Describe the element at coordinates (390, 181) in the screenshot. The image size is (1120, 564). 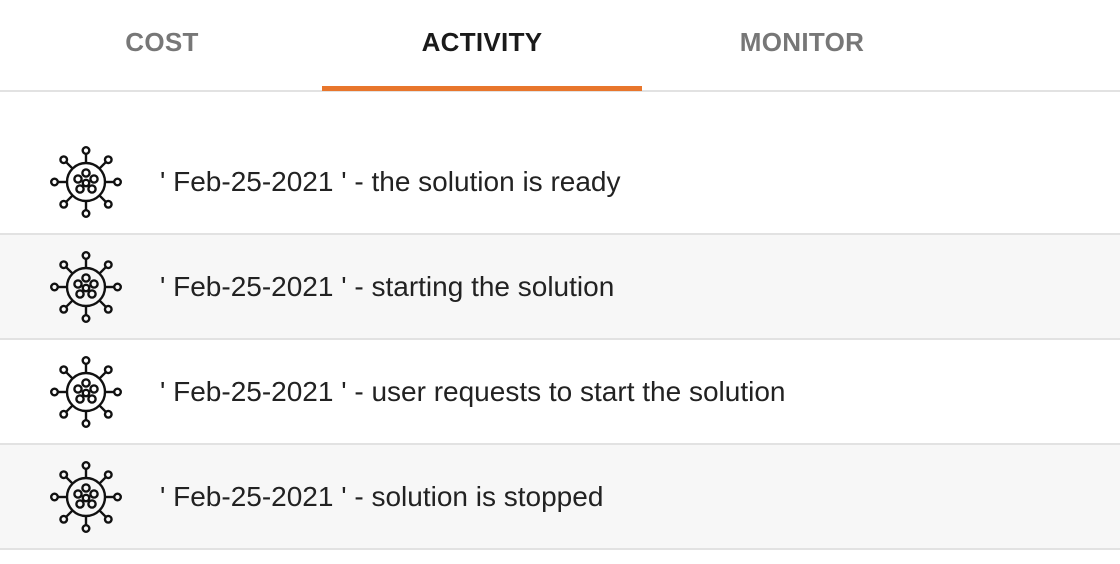
I see `activity-text: ' Feb-25-2021 ' - the solution is ready` at that location.